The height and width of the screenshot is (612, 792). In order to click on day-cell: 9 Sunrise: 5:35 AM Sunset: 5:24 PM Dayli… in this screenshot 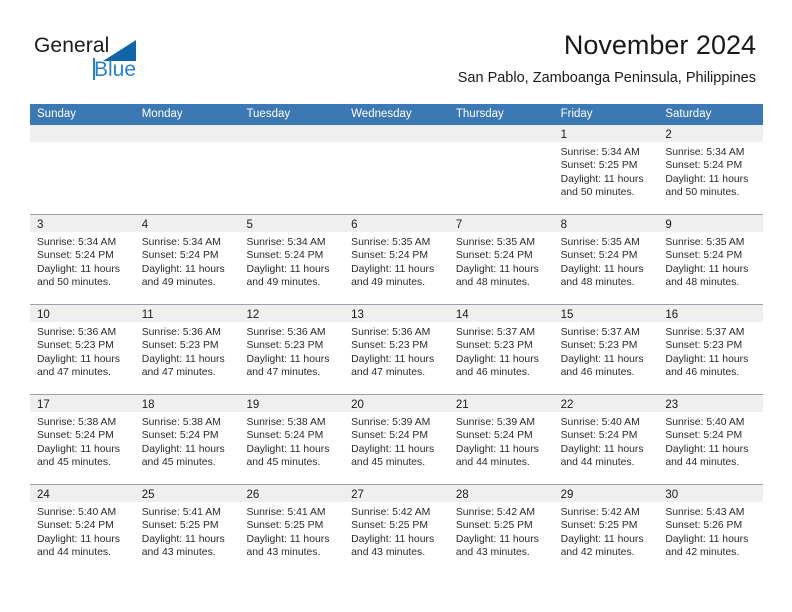, I will do `click(711, 259)`.